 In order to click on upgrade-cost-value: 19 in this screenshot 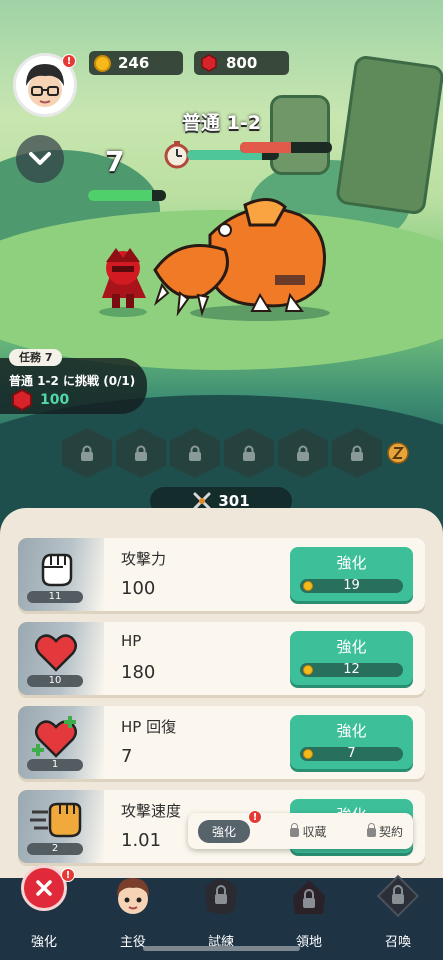, I will do `click(351, 585)`.